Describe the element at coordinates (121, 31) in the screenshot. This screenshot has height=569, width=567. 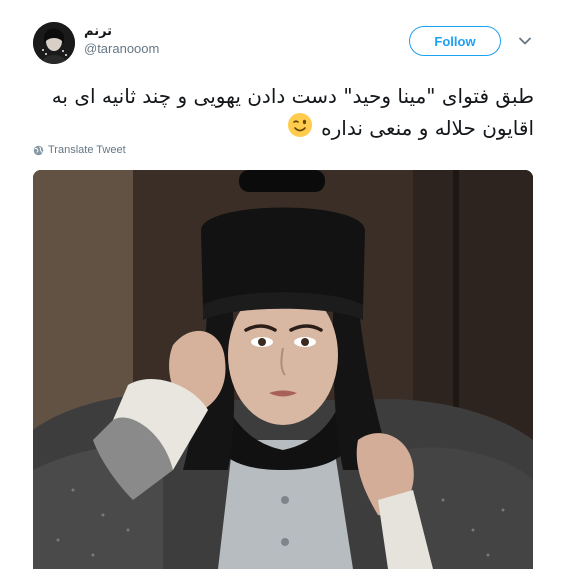
I see `display-name: ترنم` at that location.